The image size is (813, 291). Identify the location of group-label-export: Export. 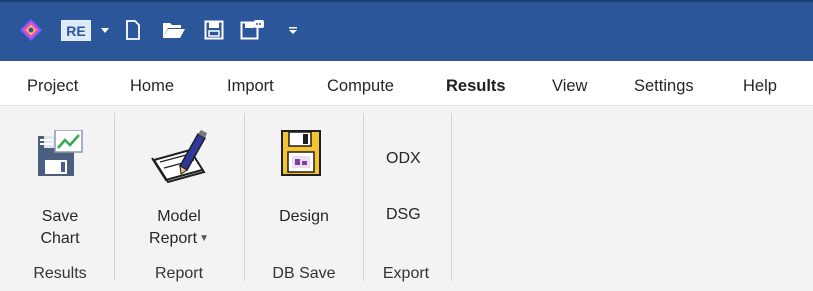
(406, 273).